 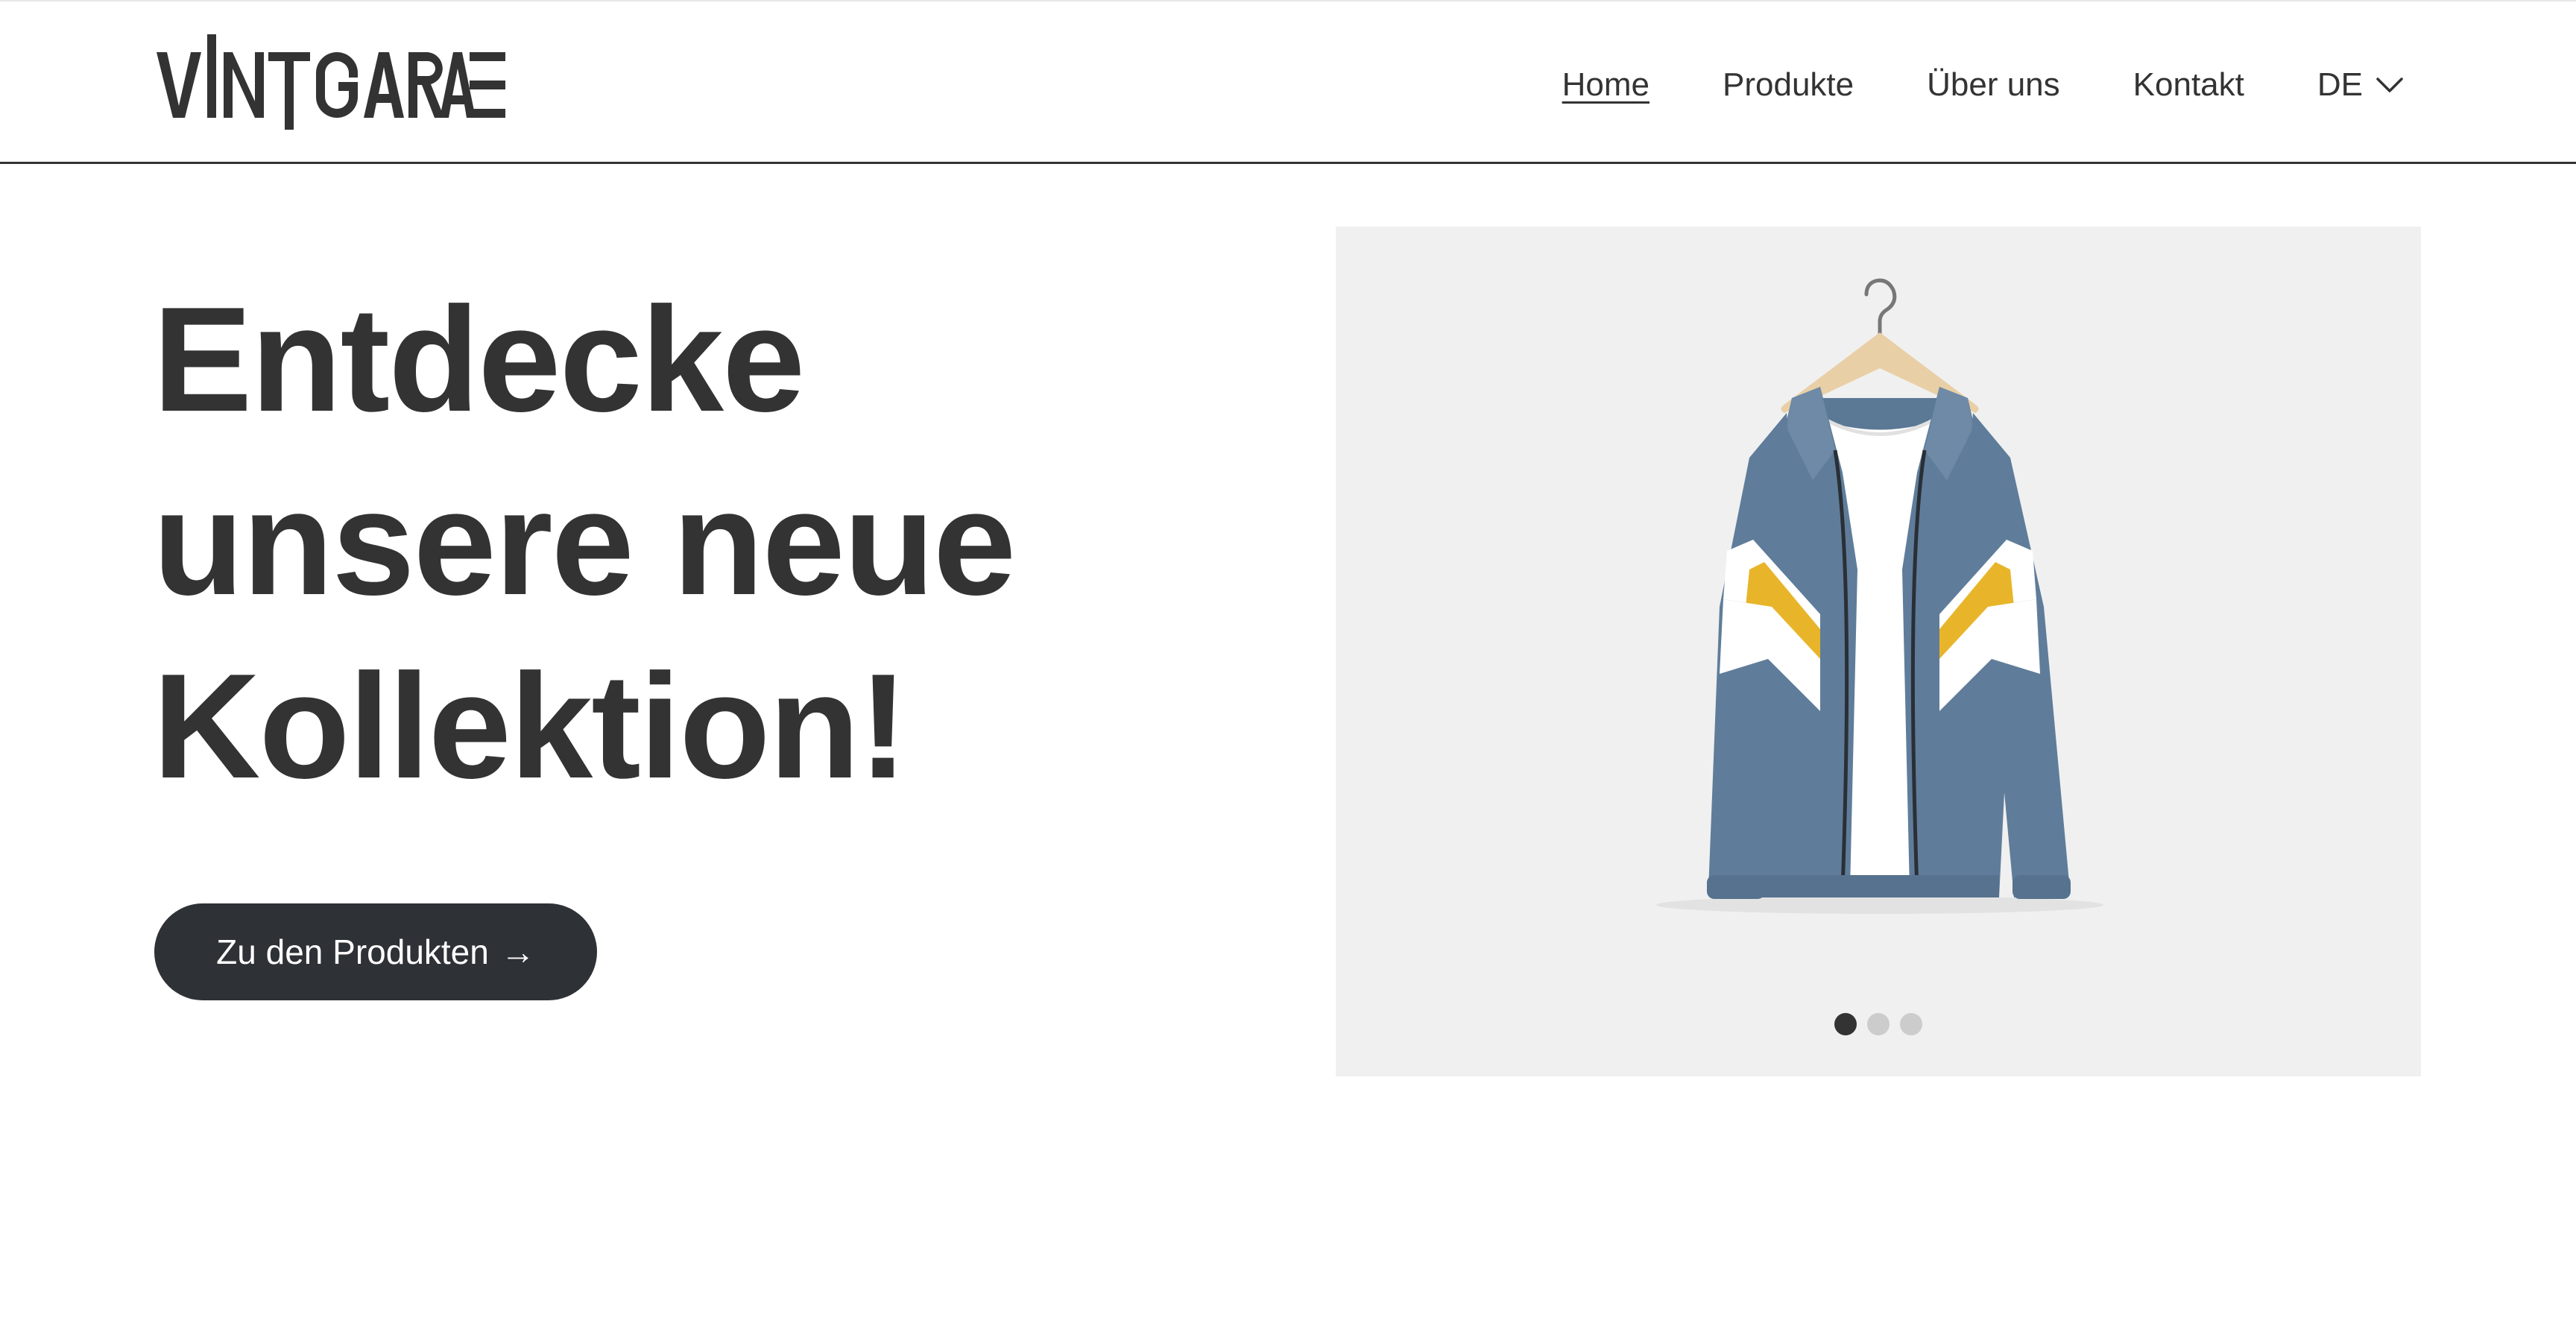 I want to click on language-selector: DE, so click(x=2361, y=85).